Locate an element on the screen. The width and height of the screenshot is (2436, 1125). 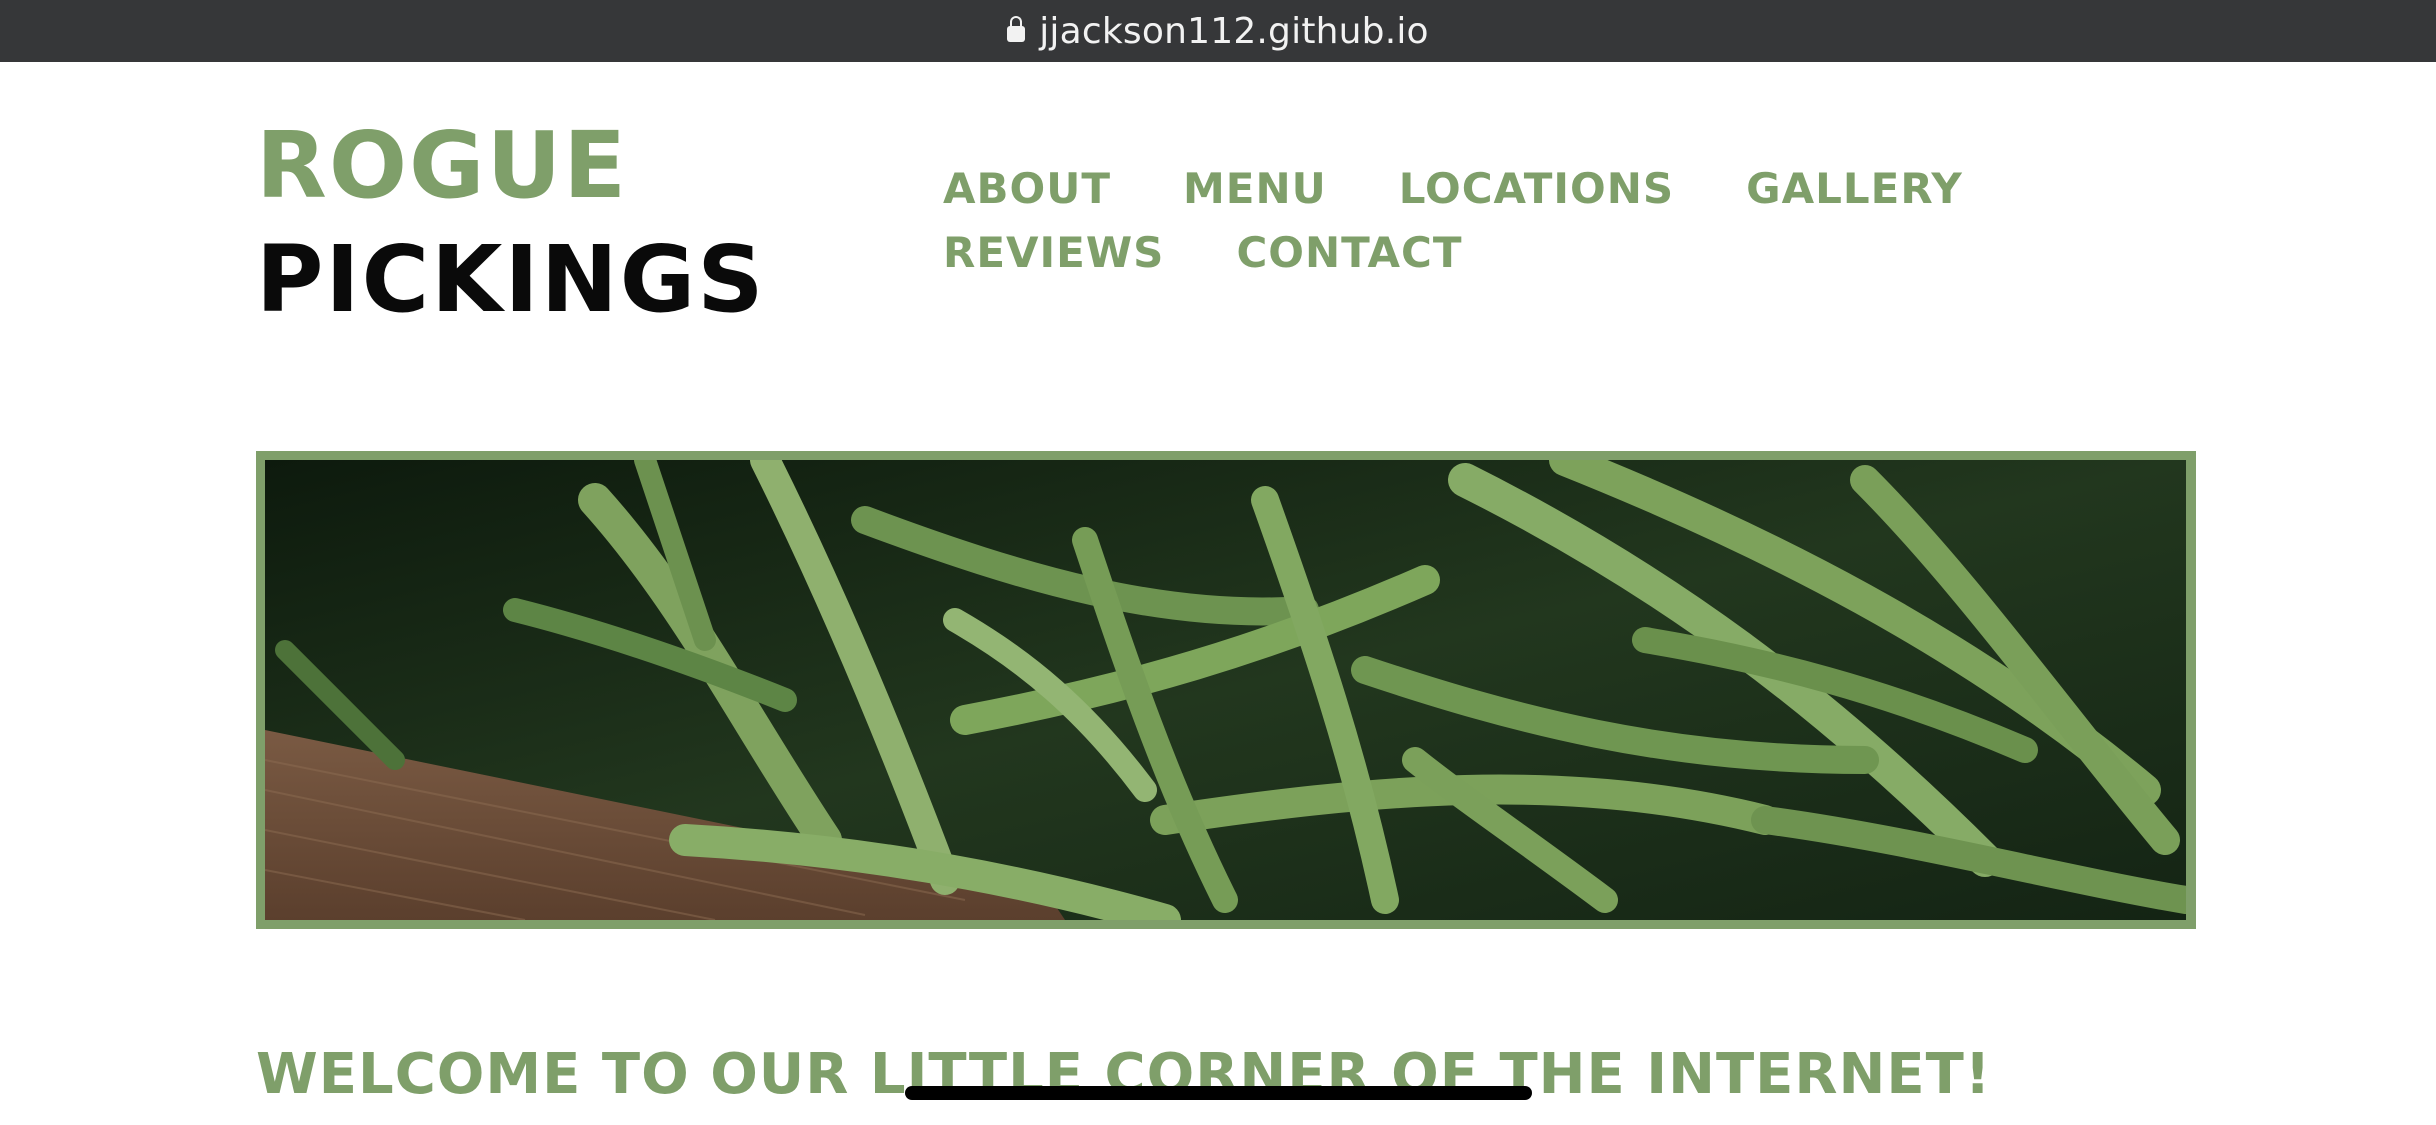
url-text: jjackson112.github.io is located at coordinates (1234, 31).